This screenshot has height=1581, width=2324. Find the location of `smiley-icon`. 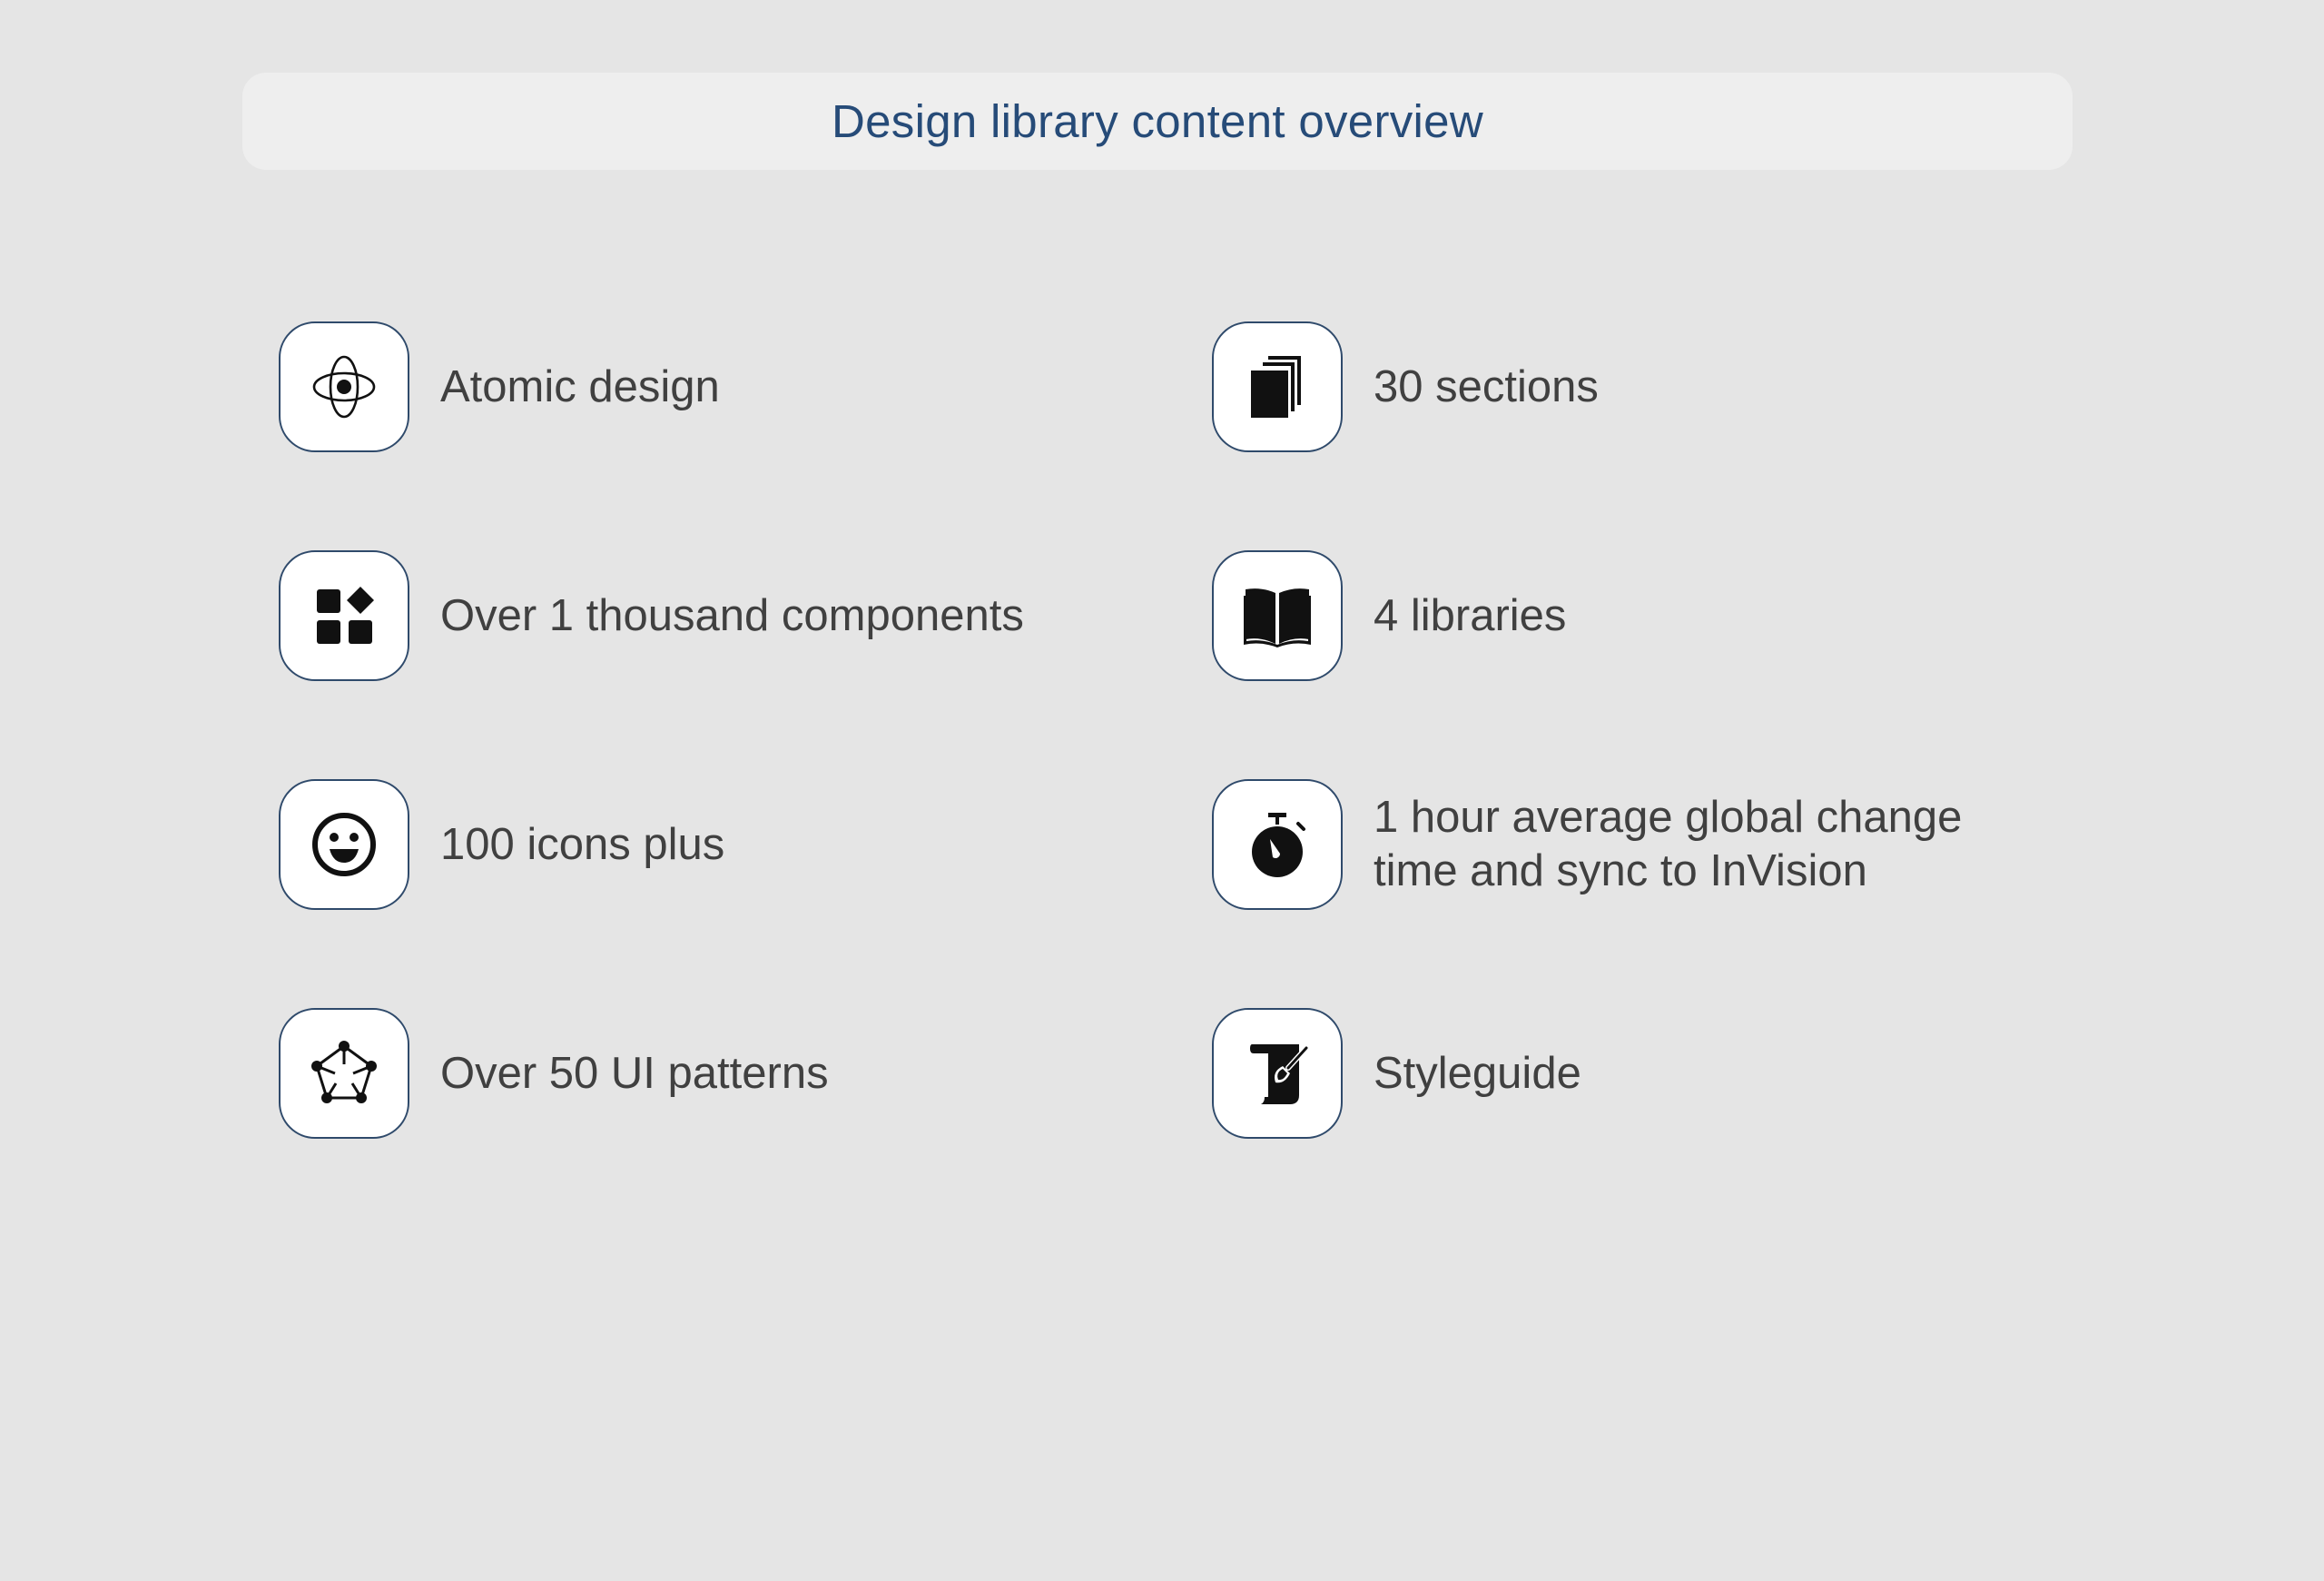

smiley-icon is located at coordinates (344, 845).